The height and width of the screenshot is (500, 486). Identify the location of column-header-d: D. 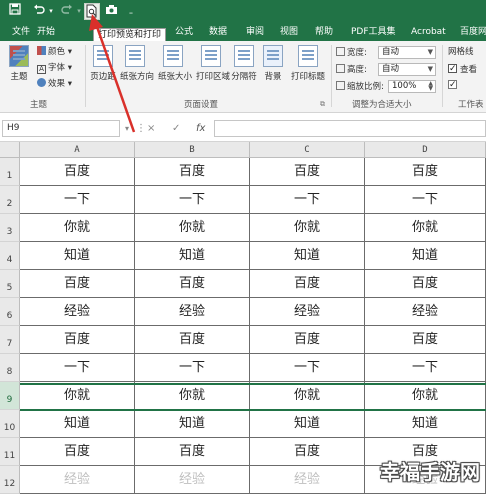
(425, 150).